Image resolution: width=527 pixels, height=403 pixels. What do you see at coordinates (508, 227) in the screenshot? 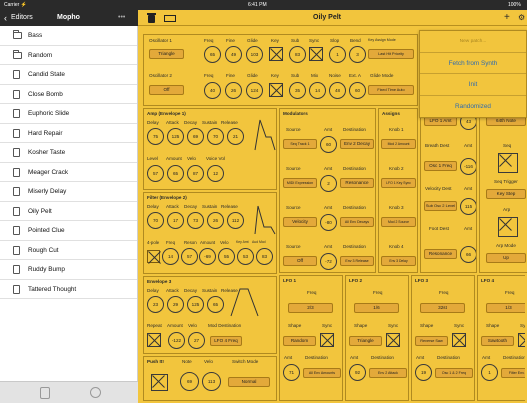
I see `arp-toggle` at bounding box center [508, 227].